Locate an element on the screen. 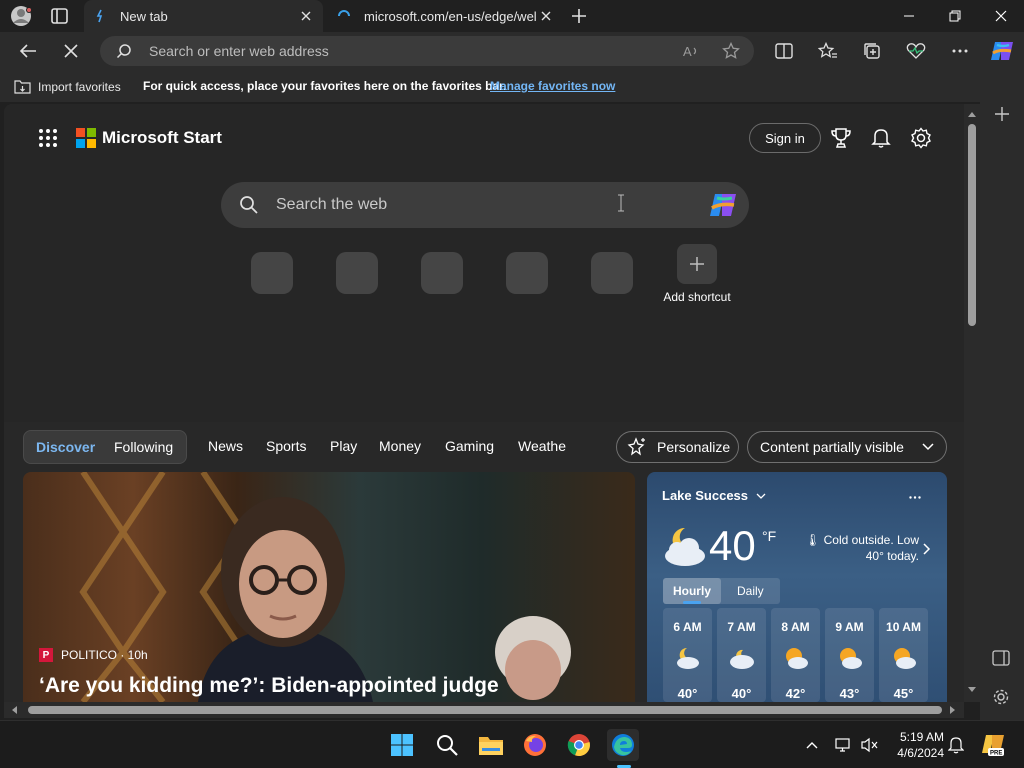 Image resolution: width=1024 pixels, height=768 pixels. horizontal-scrollbar is located at coordinates (484, 710).